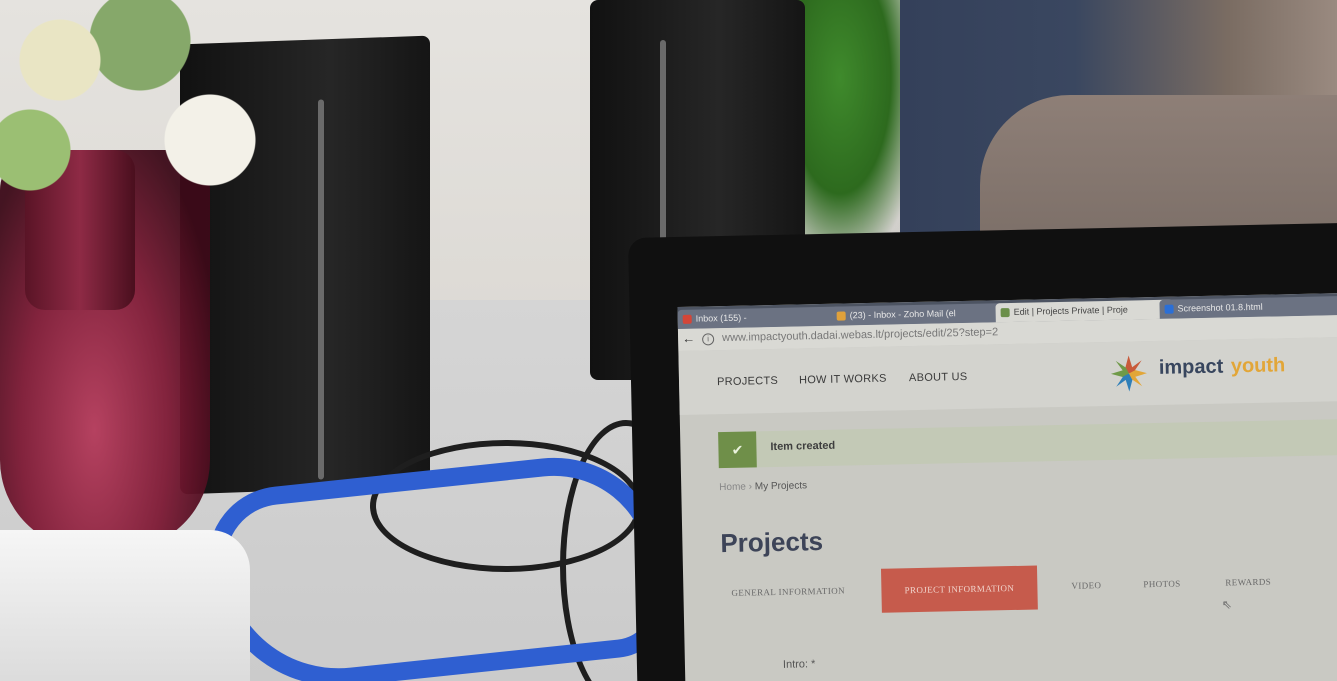 Image resolution: width=1337 pixels, height=681 pixels. Describe the element at coordinates (125, 605) in the screenshot. I see `white-device` at that location.